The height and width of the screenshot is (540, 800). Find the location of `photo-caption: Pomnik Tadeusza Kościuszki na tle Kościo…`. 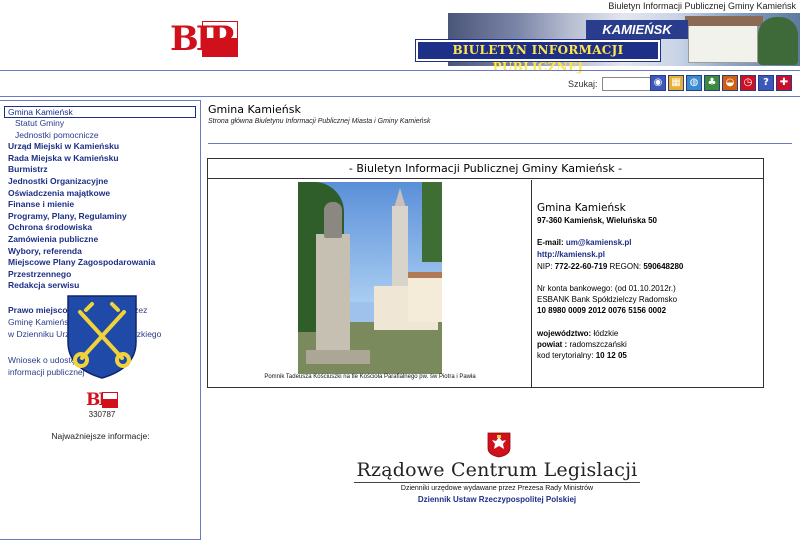

photo-caption: Pomnik Tadeusza Kościuszki na tle Kościo… is located at coordinates (370, 377).